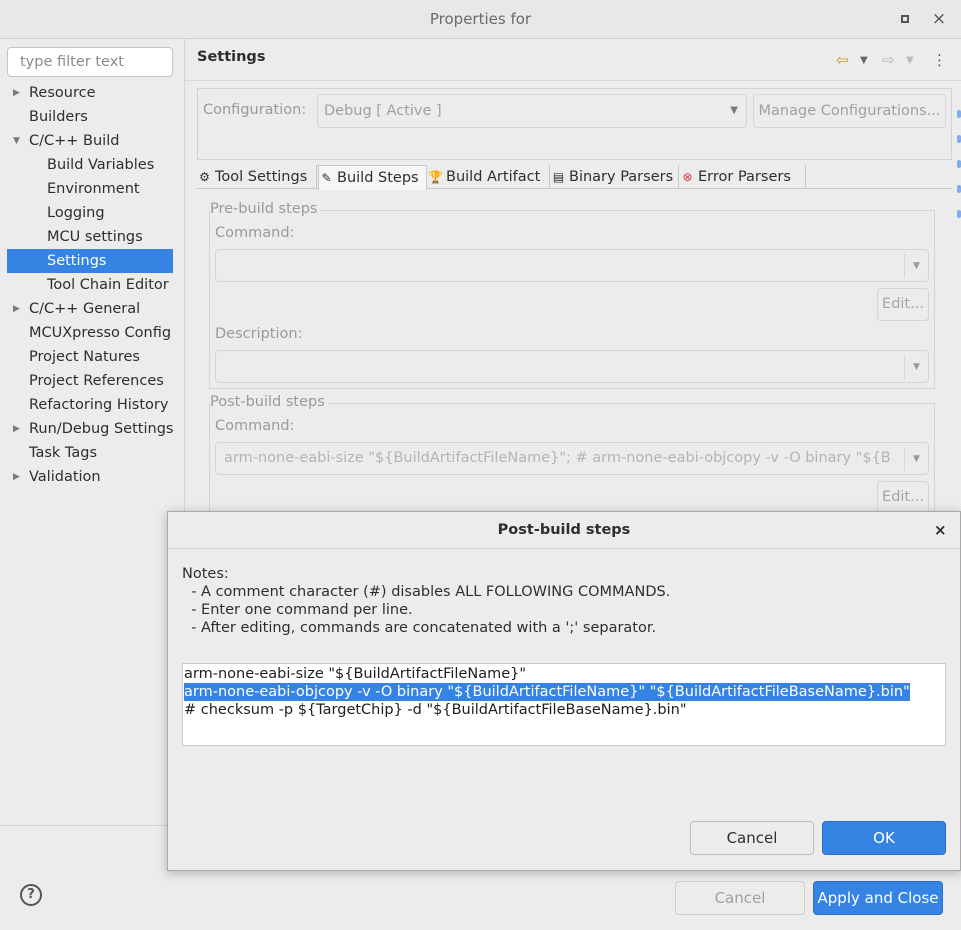  I want to click on tree-item-label: C/C++ Build, so click(74, 141).